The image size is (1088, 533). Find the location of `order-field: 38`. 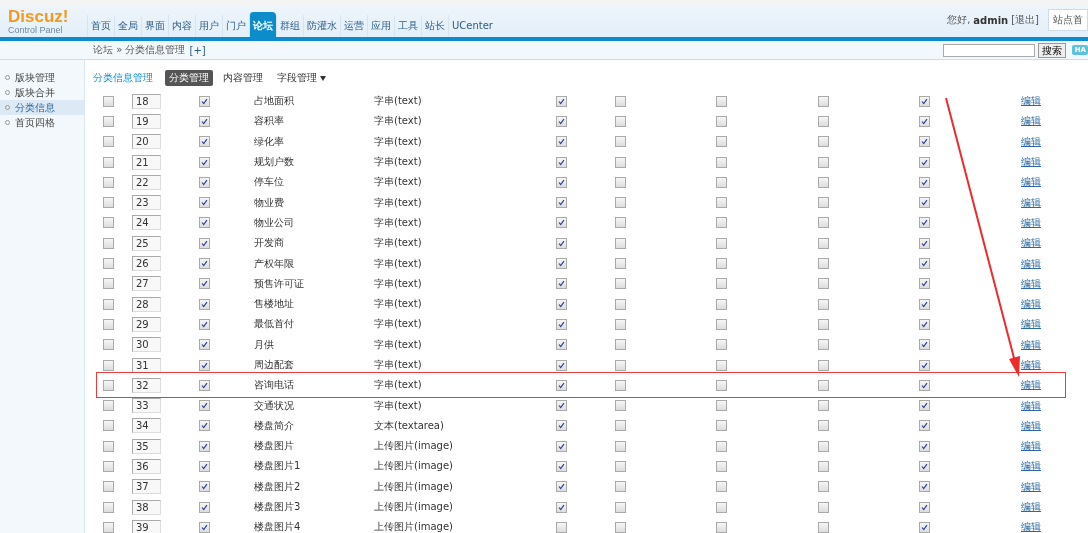

order-field: 38 is located at coordinates (146, 507).